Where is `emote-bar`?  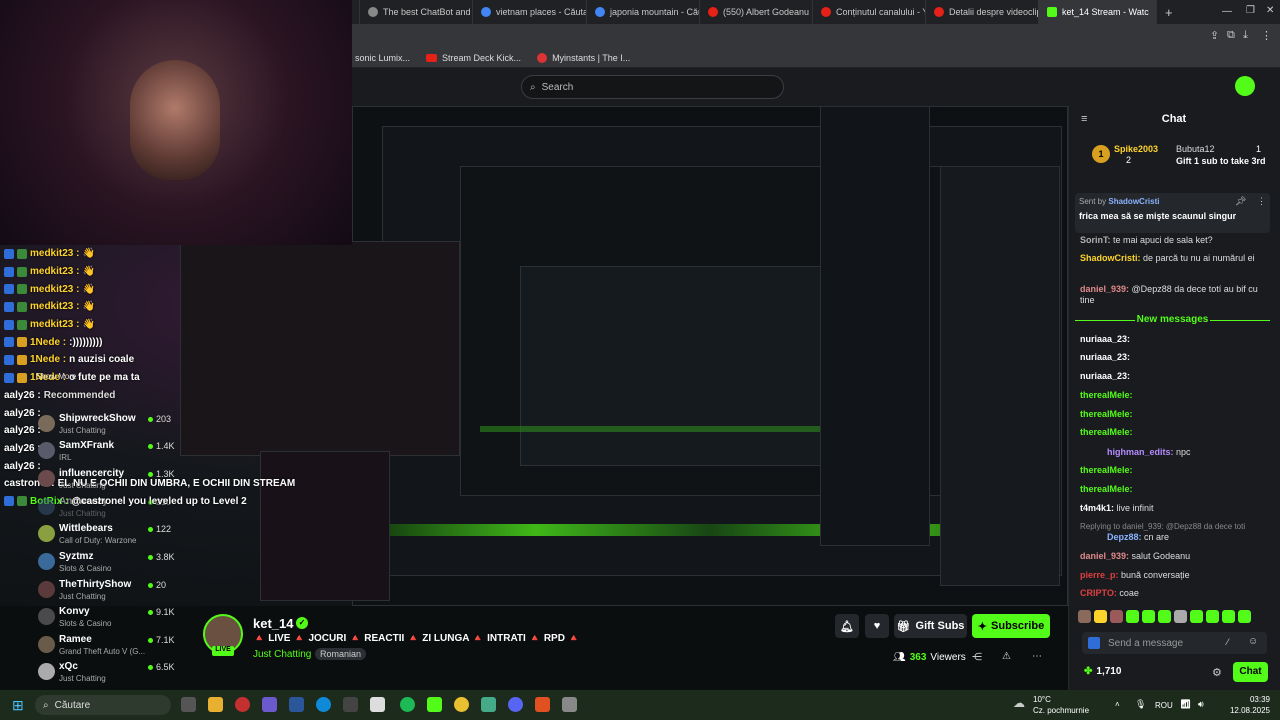 emote-bar is located at coordinates (1174, 618).